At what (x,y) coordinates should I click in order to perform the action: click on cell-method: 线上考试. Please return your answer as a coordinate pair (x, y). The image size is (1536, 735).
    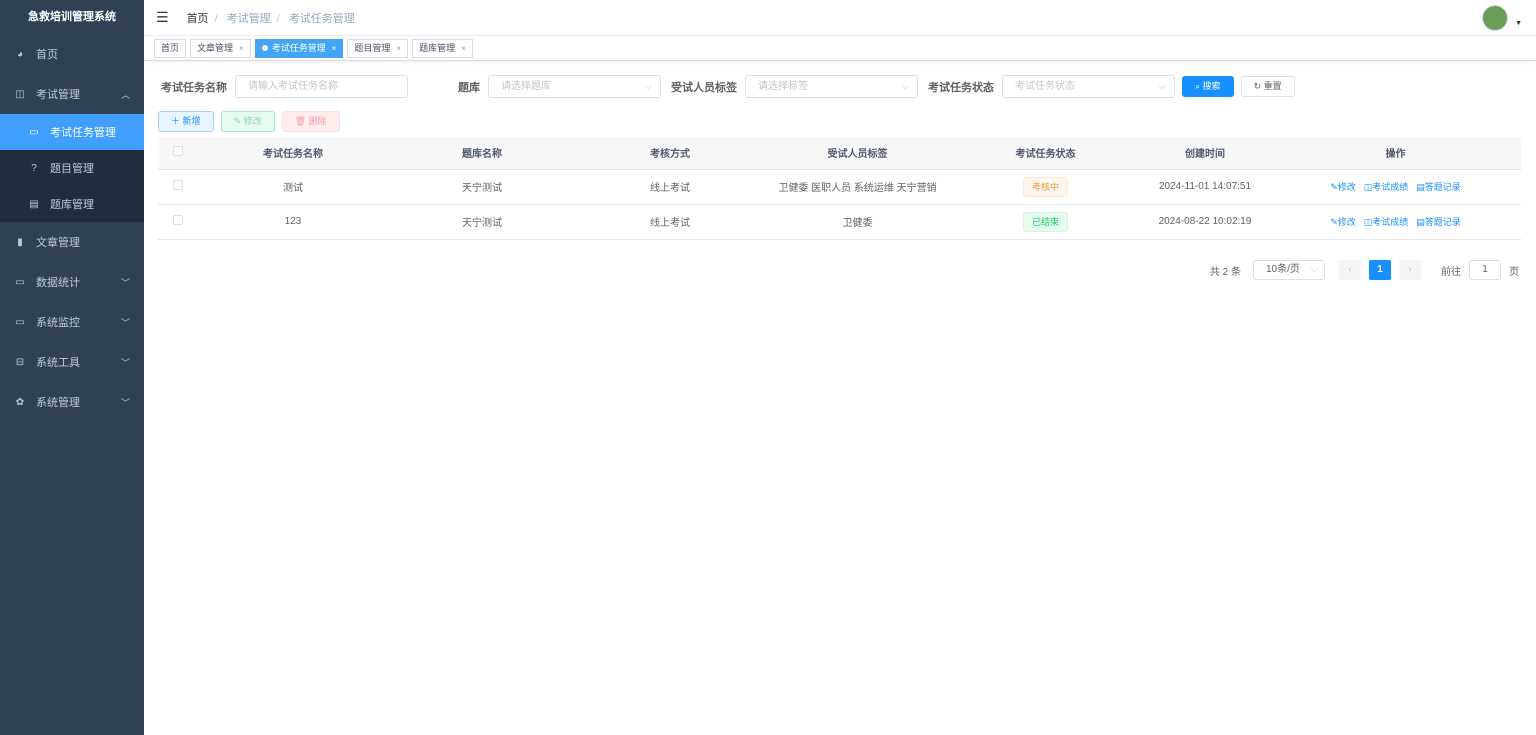
    Looking at the image, I should click on (670, 187).